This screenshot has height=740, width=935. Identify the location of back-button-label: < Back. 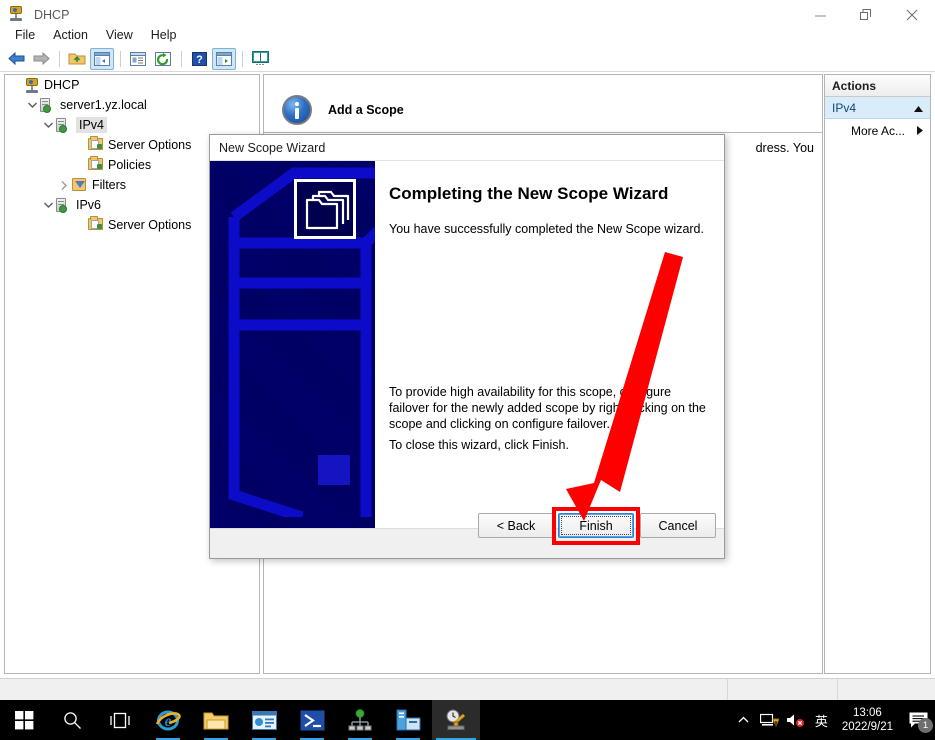
(516, 525).